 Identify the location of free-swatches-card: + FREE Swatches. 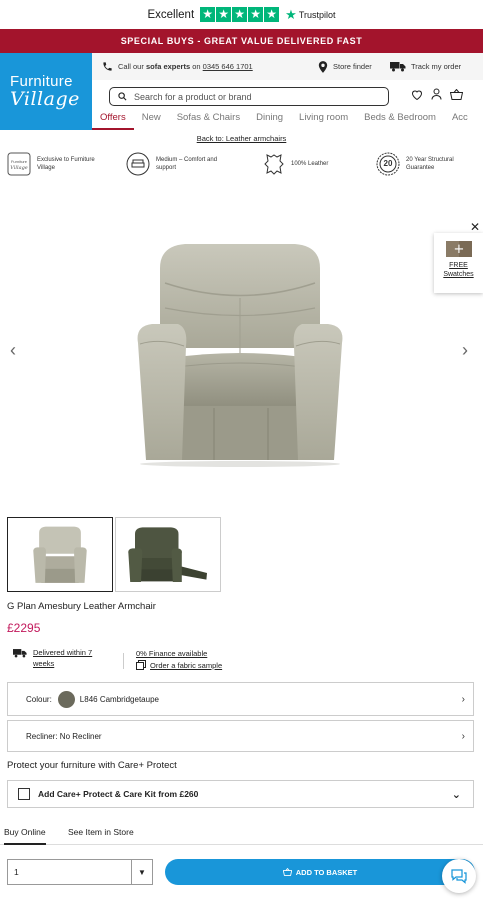
(458, 263).